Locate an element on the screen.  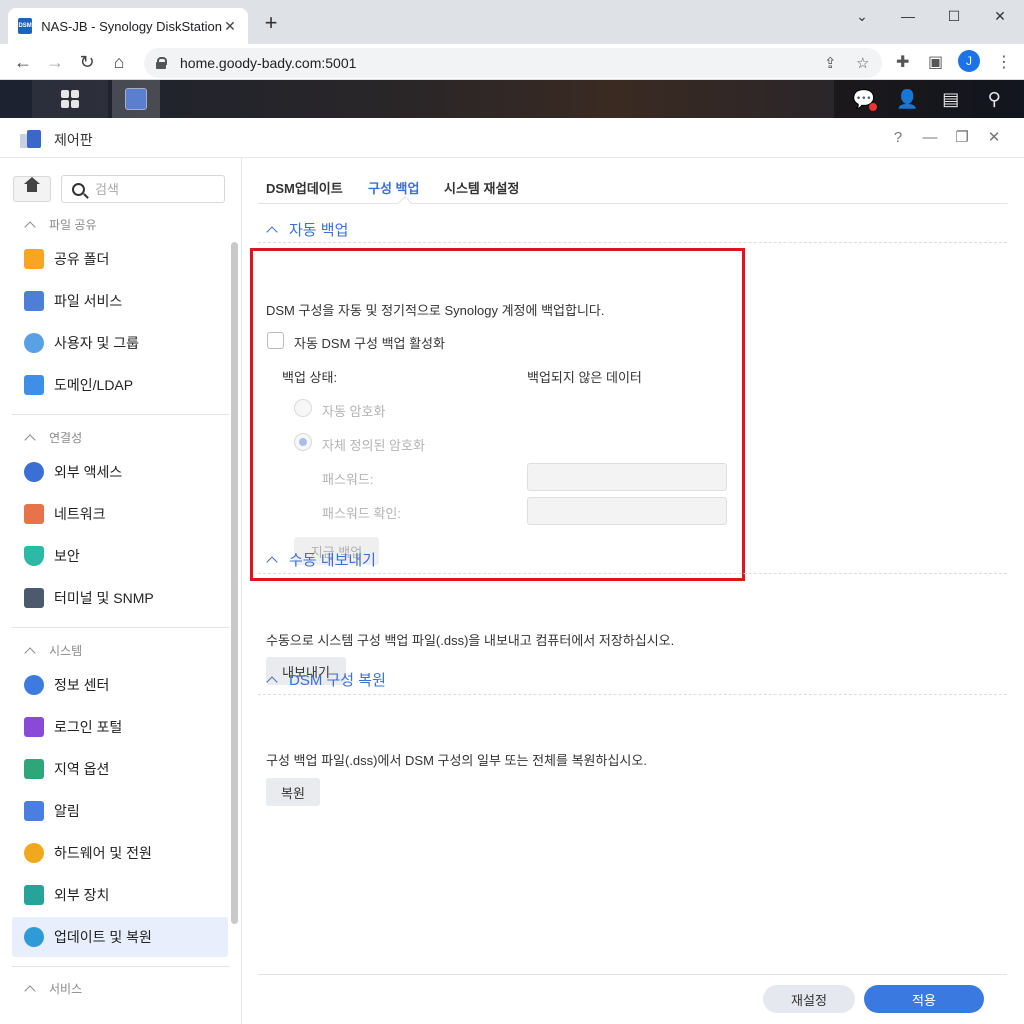
section-auto-backup: 자동 백업 is located at coordinates (307, 229).